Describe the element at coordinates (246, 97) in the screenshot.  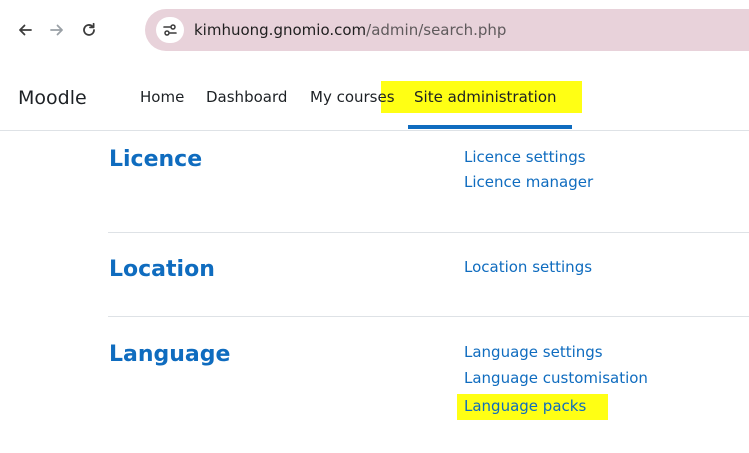
I see `nav-item-dashboard: Dashboard` at that location.